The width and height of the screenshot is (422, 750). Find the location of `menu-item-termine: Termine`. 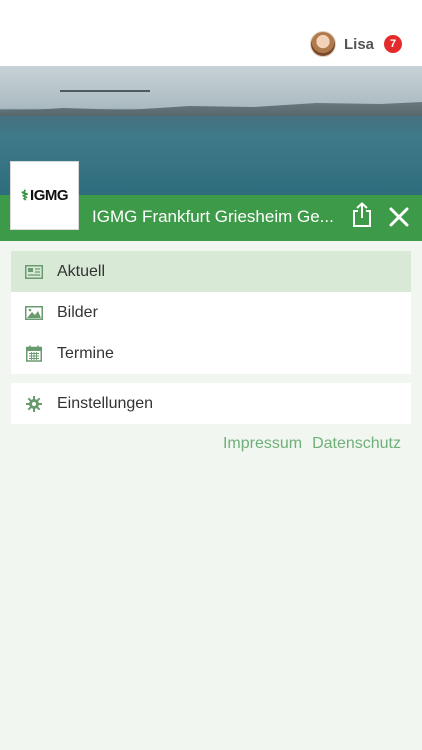

menu-item-termine: Termine is located at coordinates (211, 353).